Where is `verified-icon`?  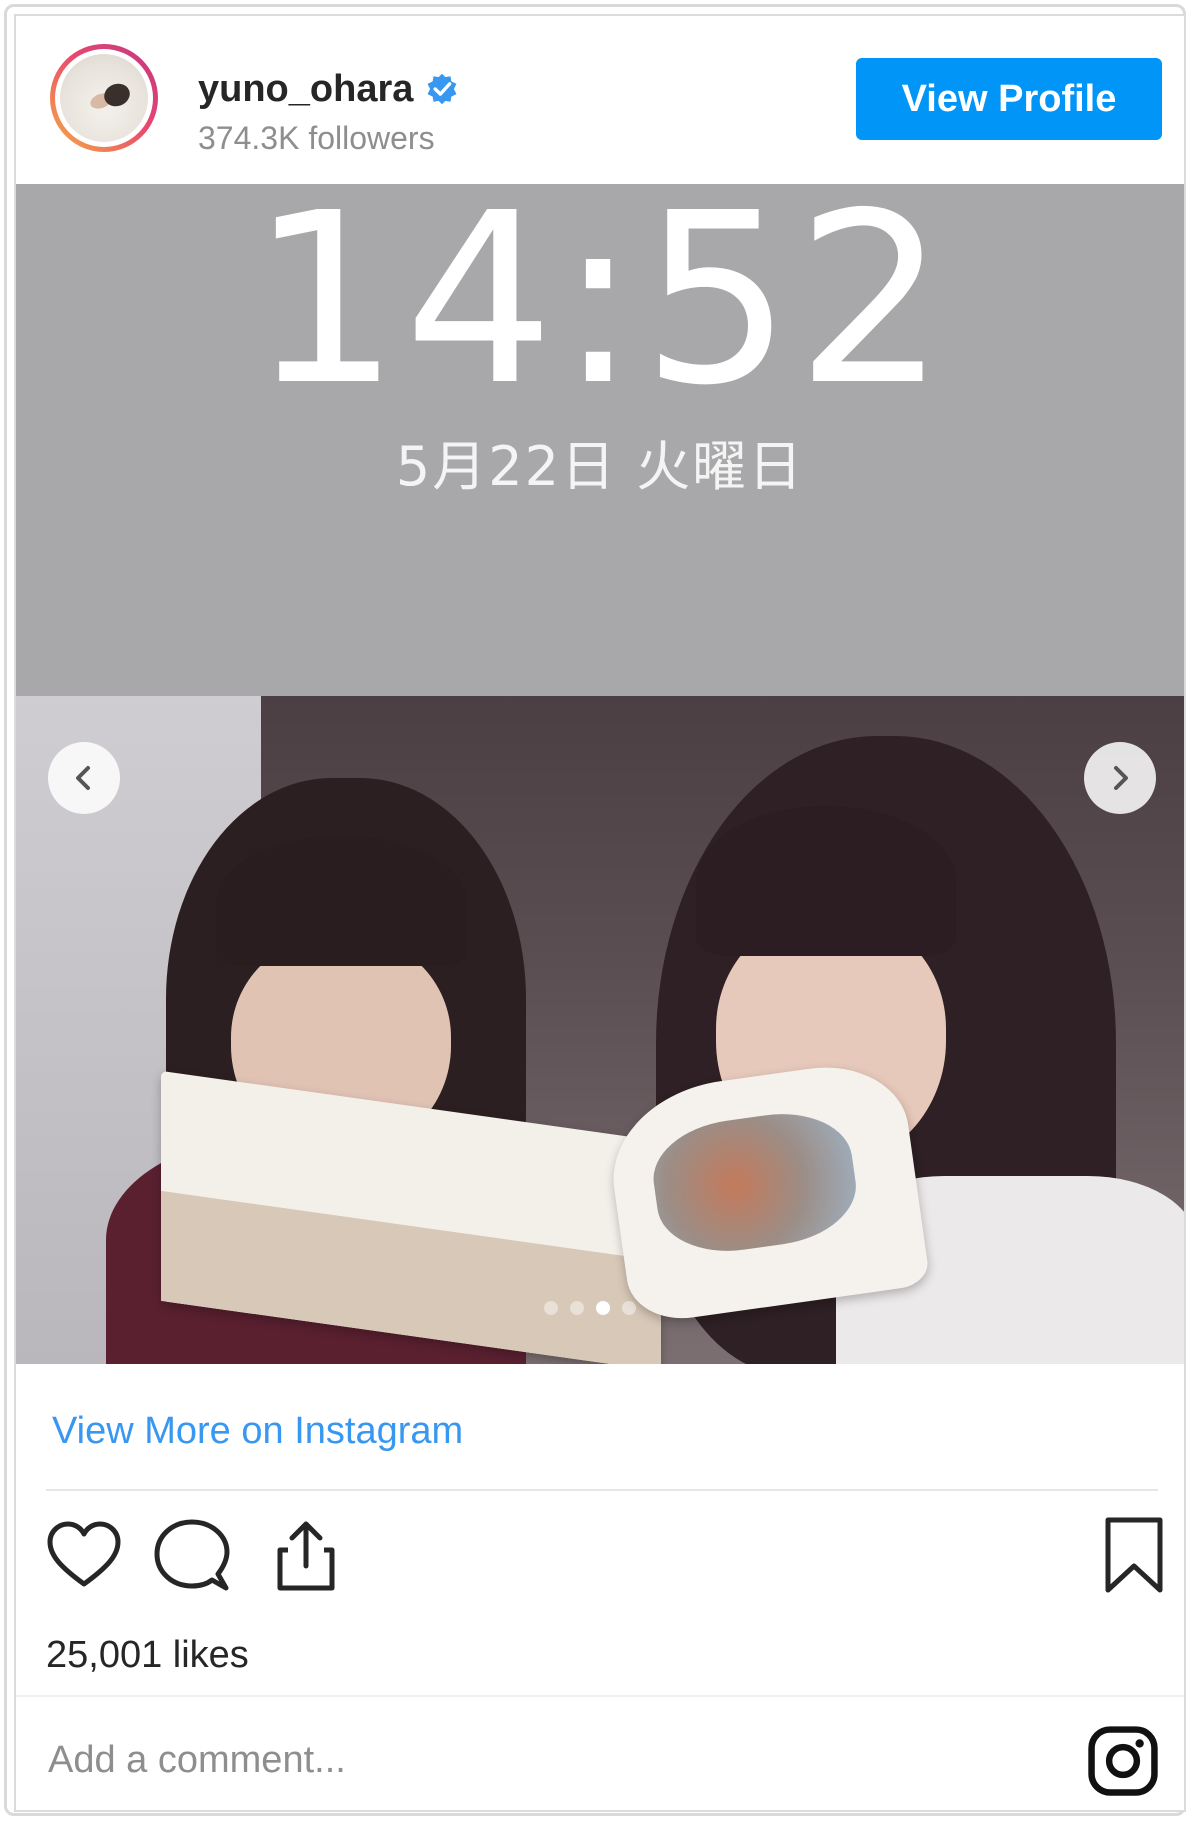
verified-icon is located at coordinates (442, 89).